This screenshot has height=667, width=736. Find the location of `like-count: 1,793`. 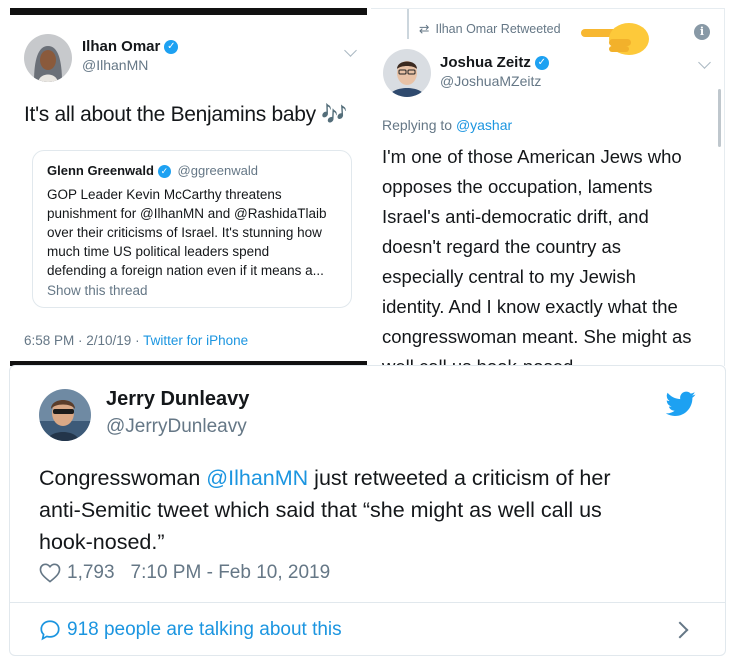

like-count: 1,793 is located at coordinates (91, 573).